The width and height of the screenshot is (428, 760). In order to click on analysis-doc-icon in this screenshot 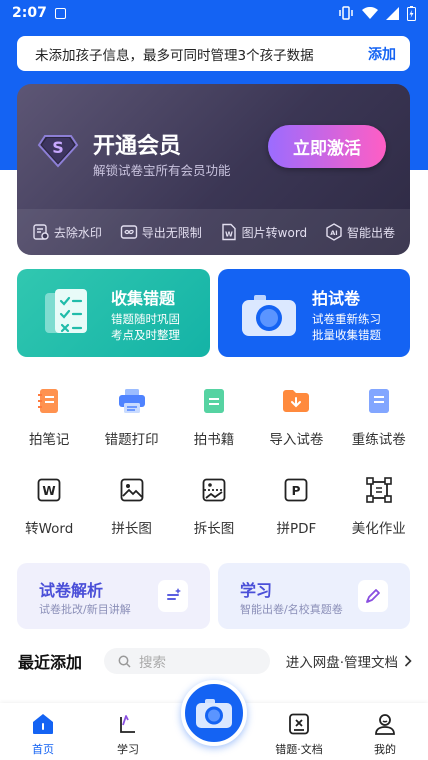, I will do `click(173, 596)`.